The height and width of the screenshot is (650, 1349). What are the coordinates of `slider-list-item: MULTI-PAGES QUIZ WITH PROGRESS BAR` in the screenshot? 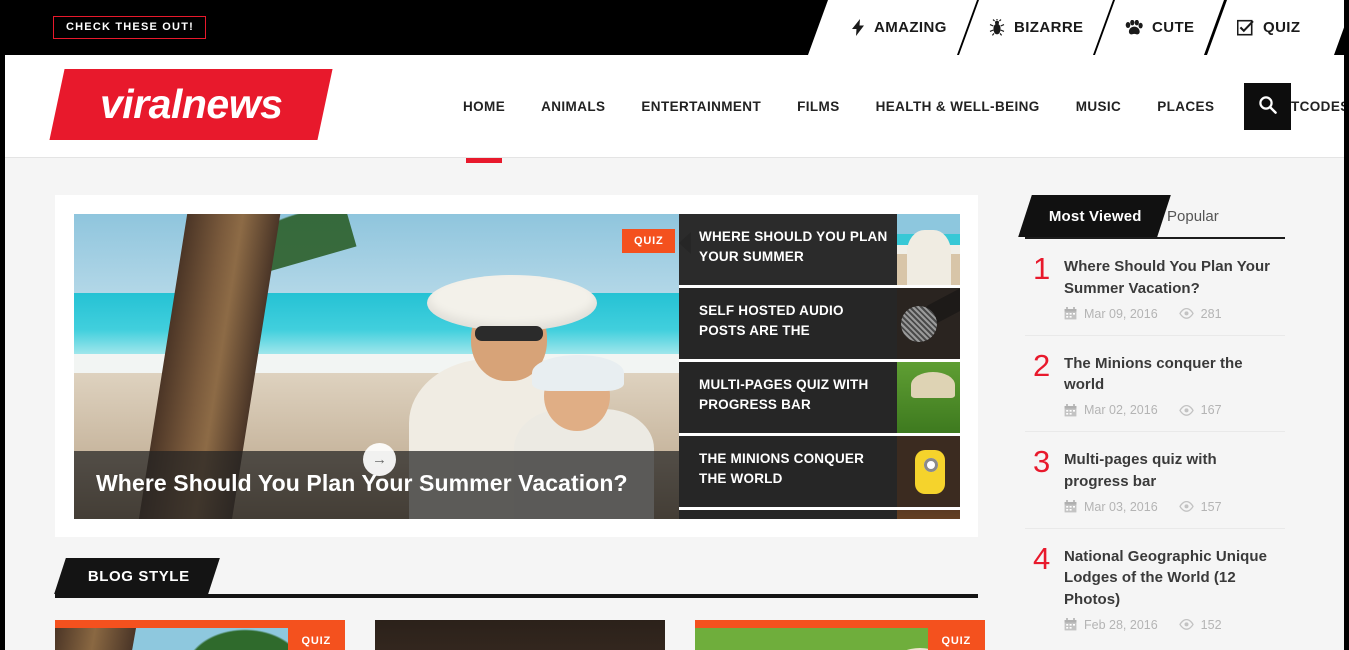 It's located at (819, 397).